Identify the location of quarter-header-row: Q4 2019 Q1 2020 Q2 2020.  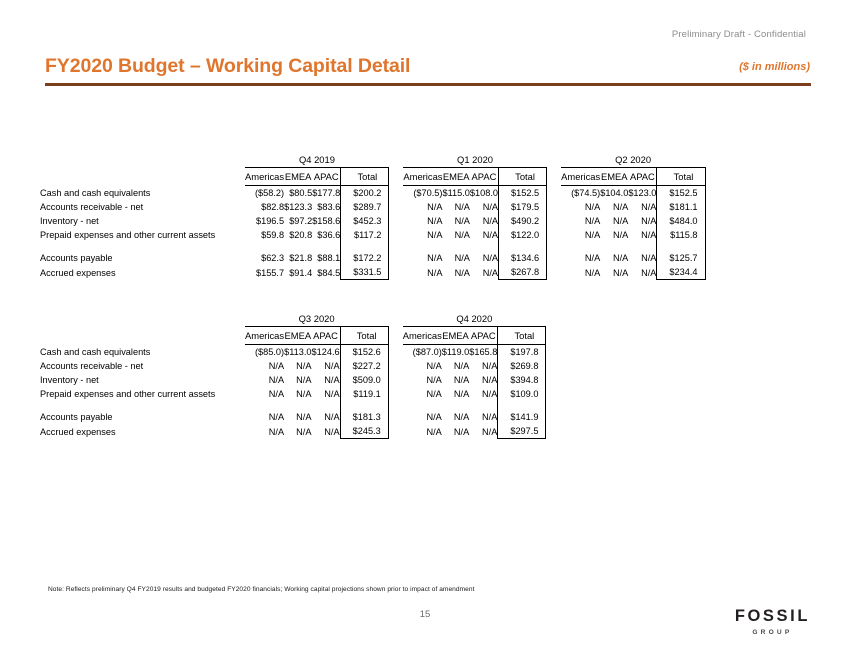
(373, 160).